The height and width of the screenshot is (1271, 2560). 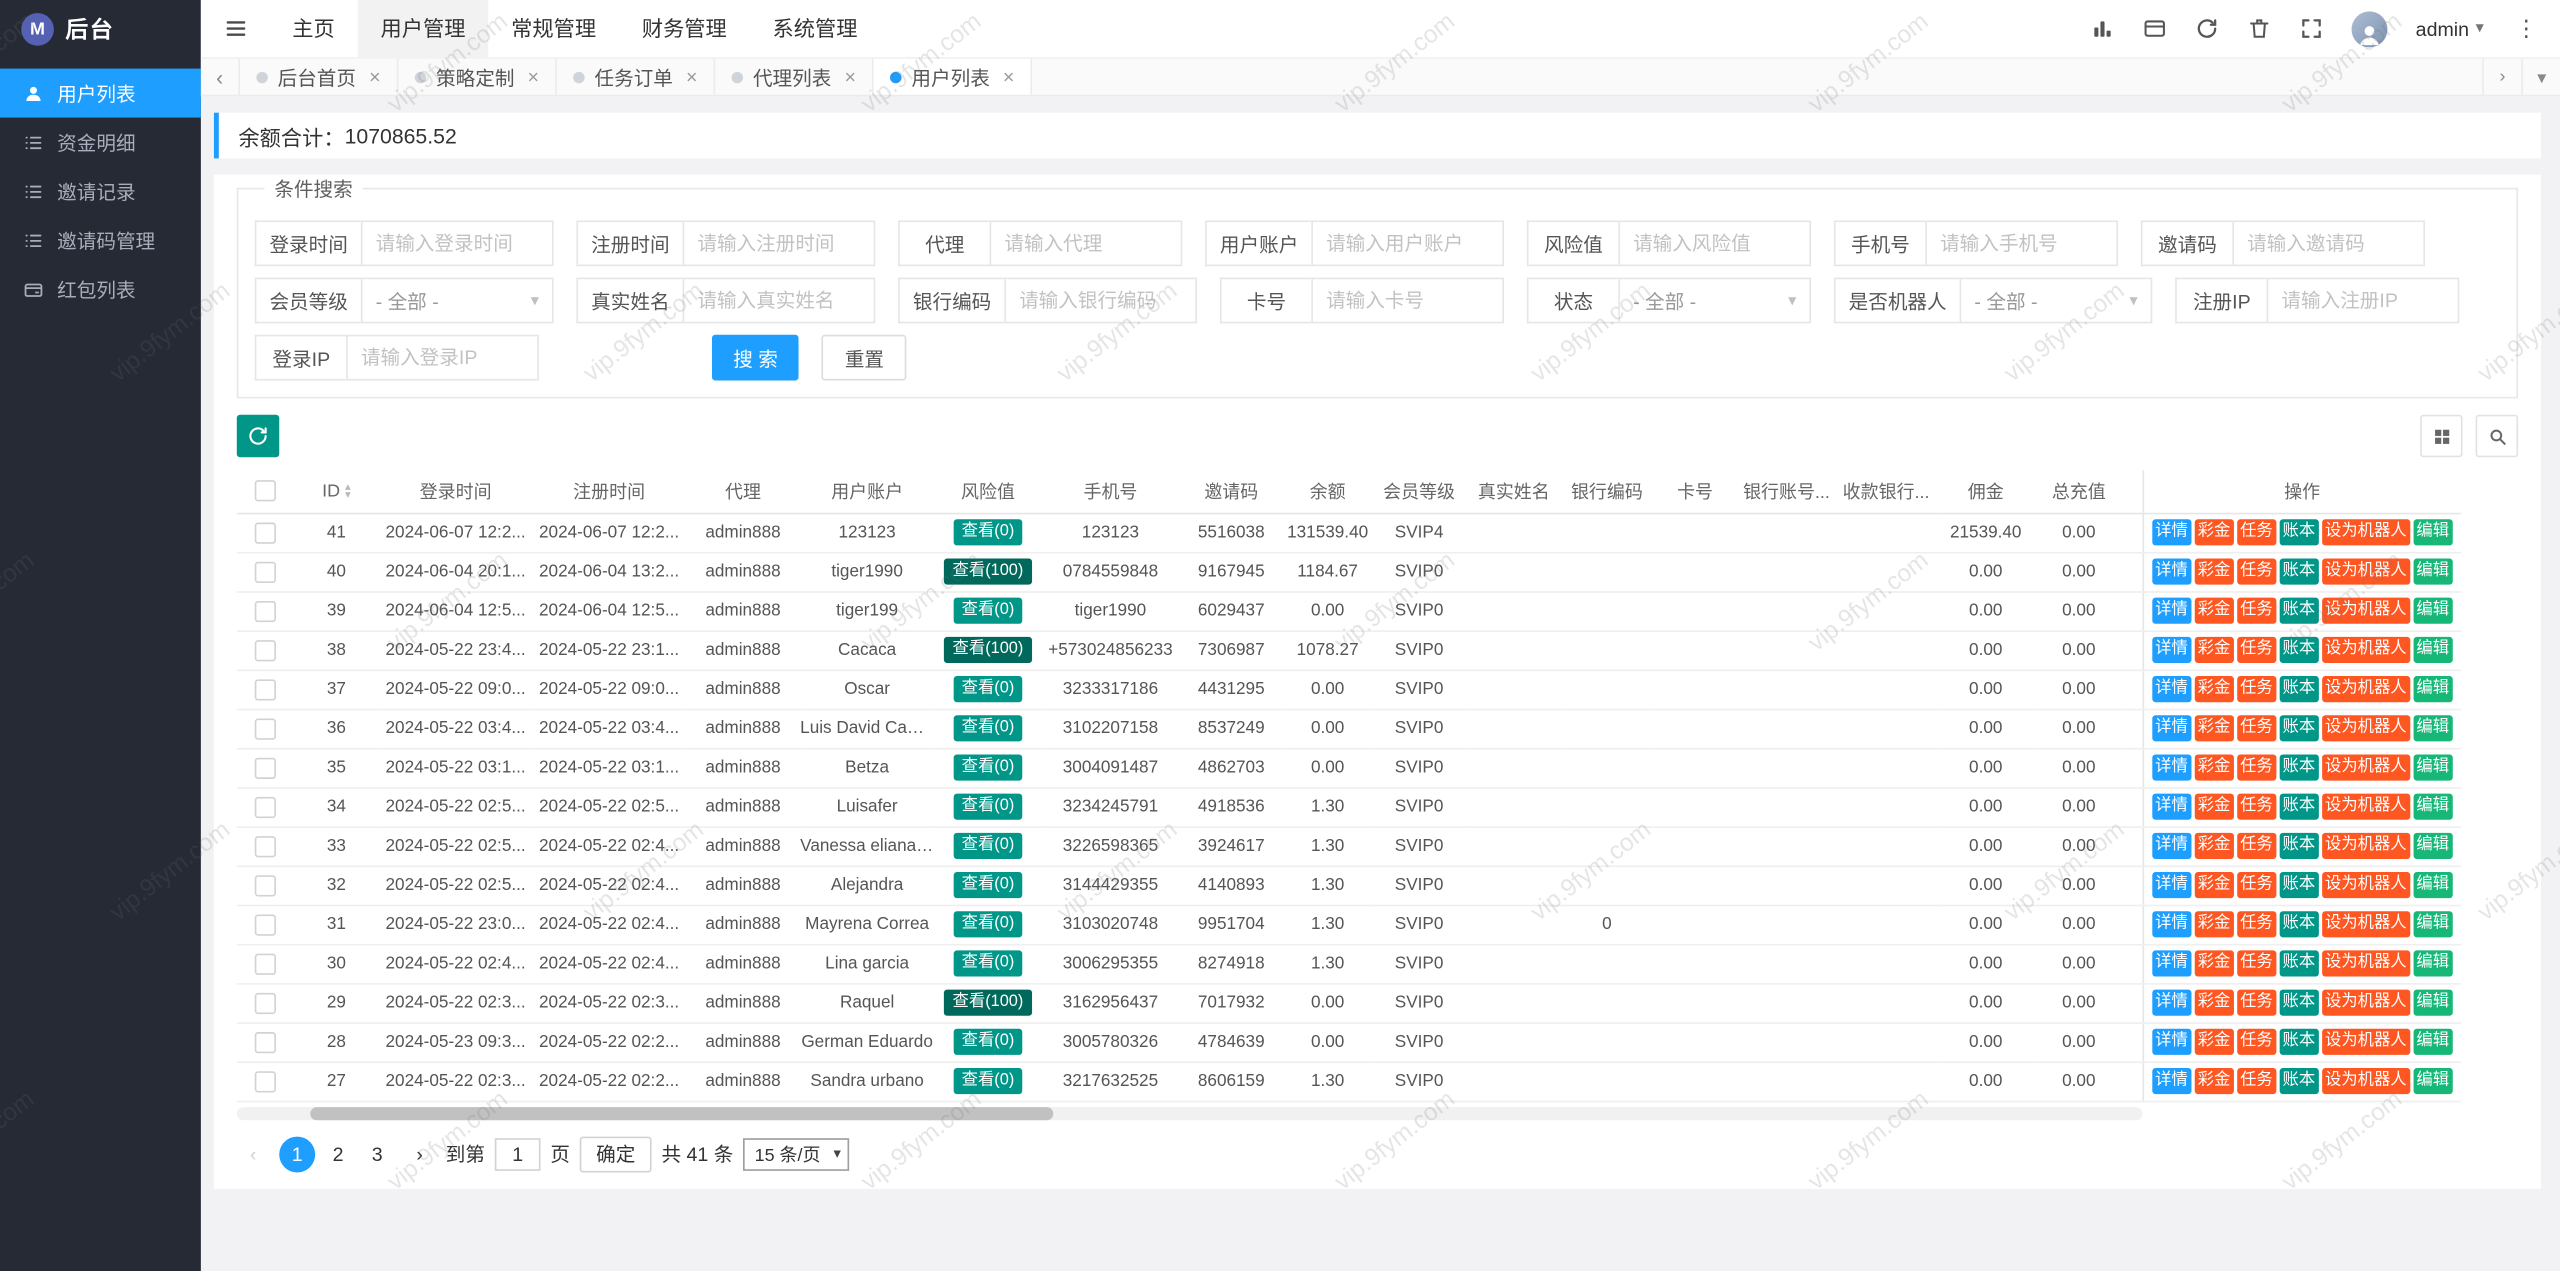 I want to click on page-number: 3, so click(x=377, y=1154).